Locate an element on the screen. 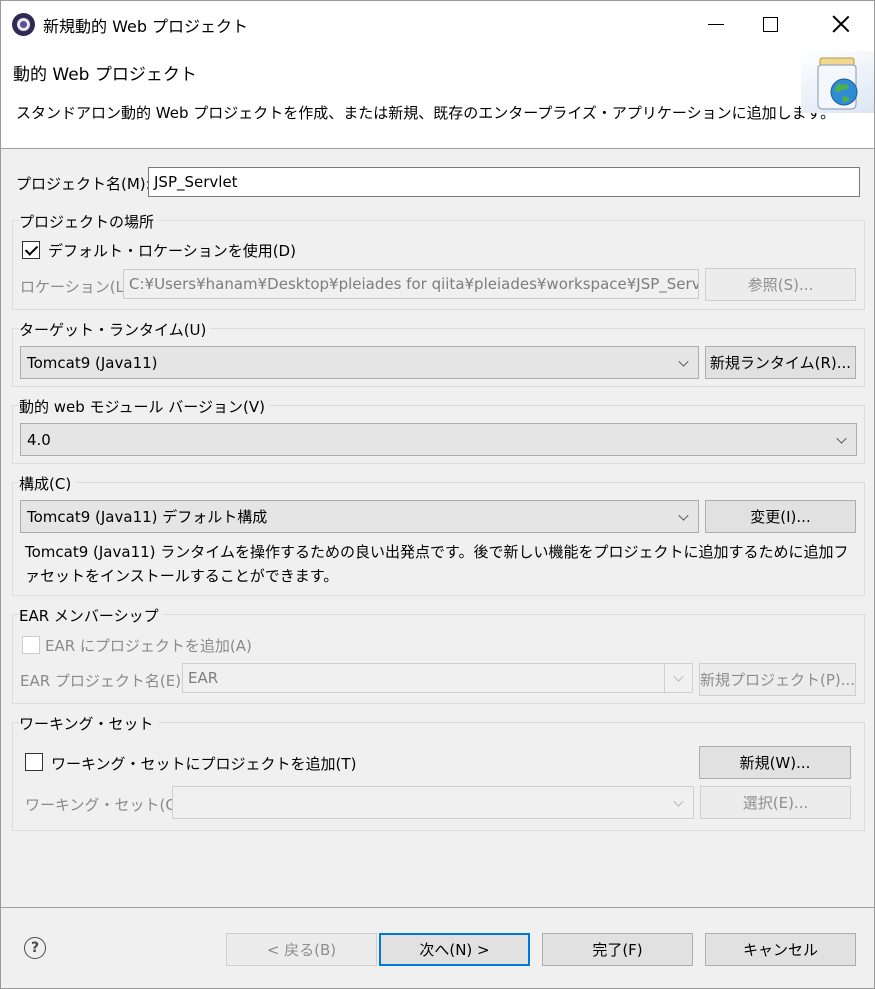 The width and height of the screenshot is (875, 989). project-location-title: プロジェクトの場所 is located at coordinates (89, 221).